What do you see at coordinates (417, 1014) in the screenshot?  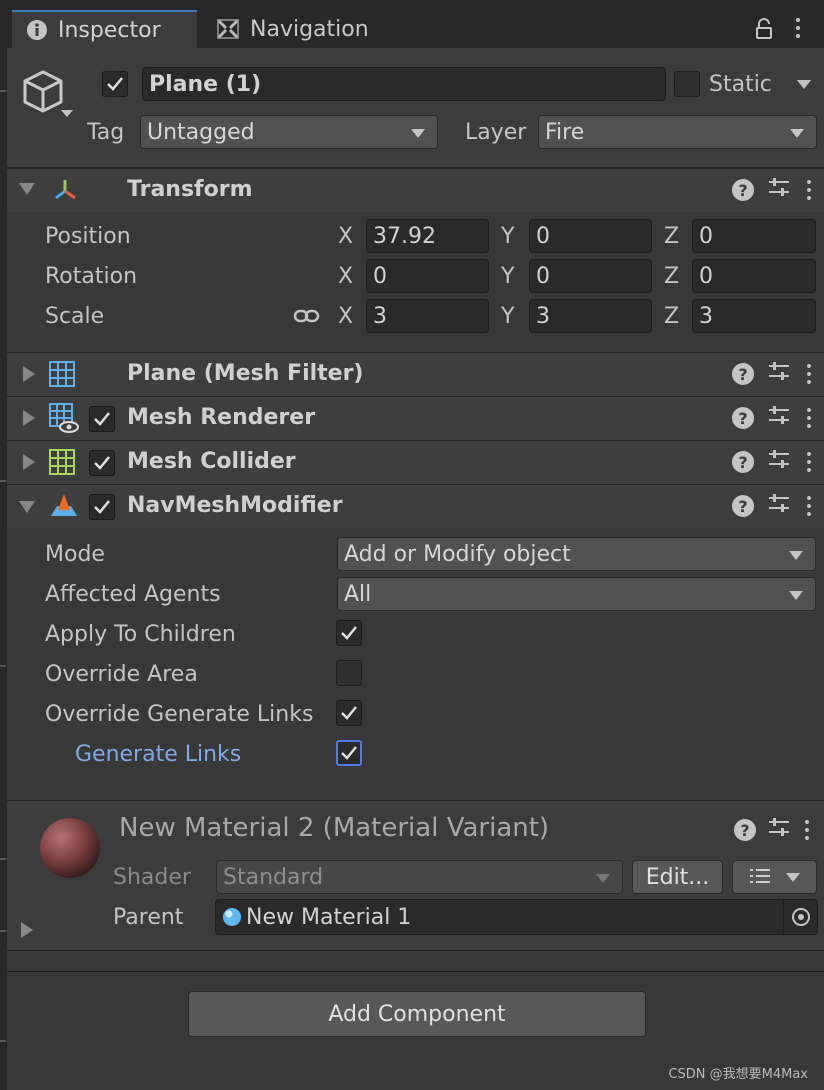 I see `add-component-button: Add Component` at bounding box center [417, 1014].